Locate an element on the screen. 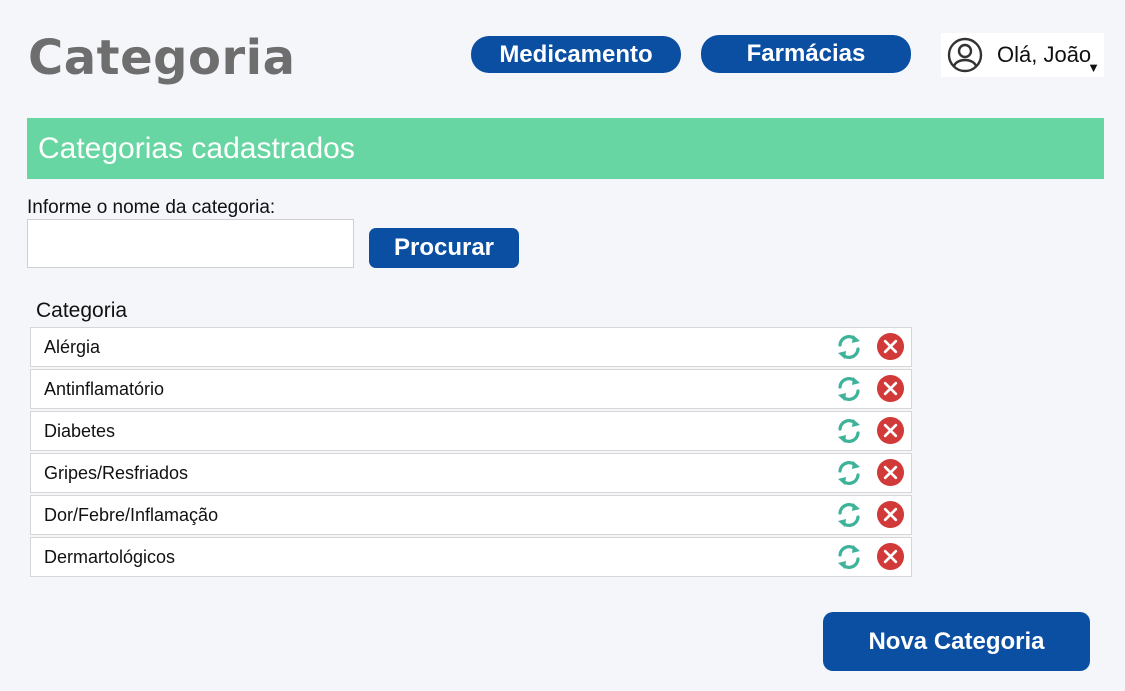 This screenshot has width=1125, height=691. list-item-name: Alérgia is located at coordinates (72, 347).